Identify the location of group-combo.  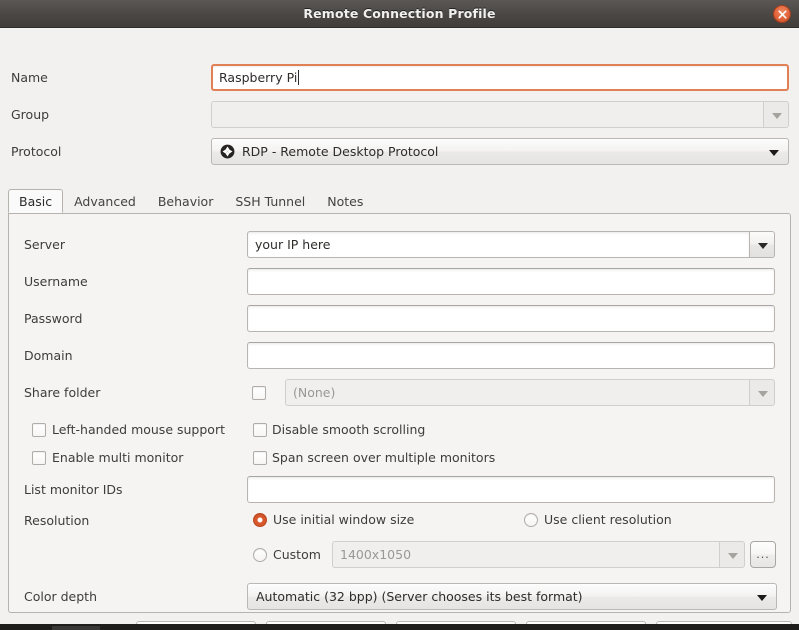
(500, 114).